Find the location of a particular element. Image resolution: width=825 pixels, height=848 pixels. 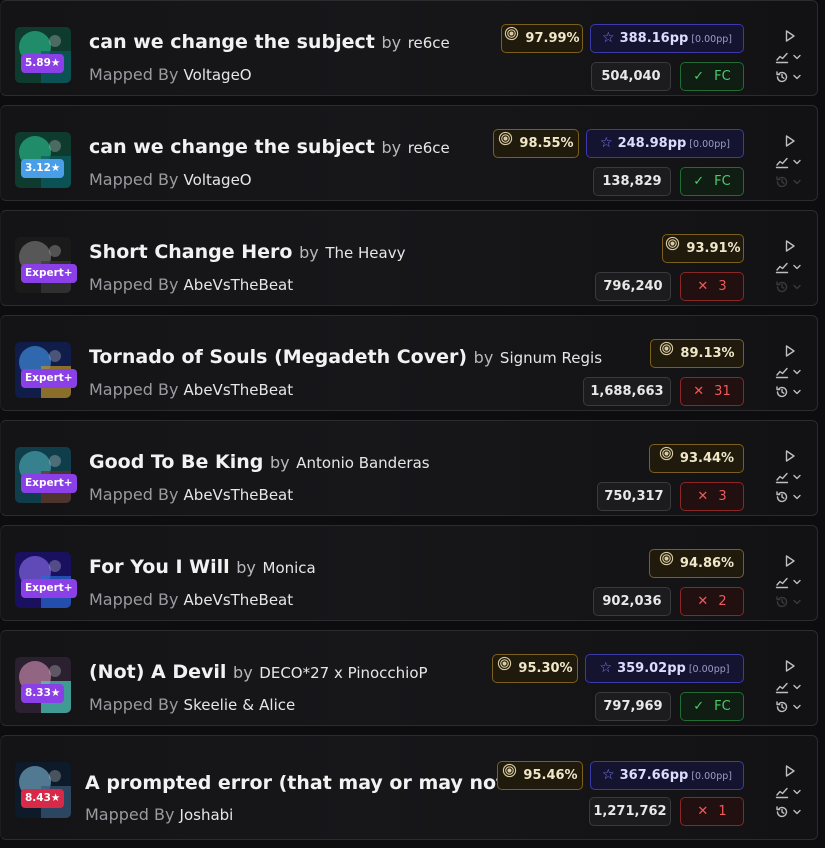

miss-count-badge: ✕ 3 is located at coordinates (712, 286).